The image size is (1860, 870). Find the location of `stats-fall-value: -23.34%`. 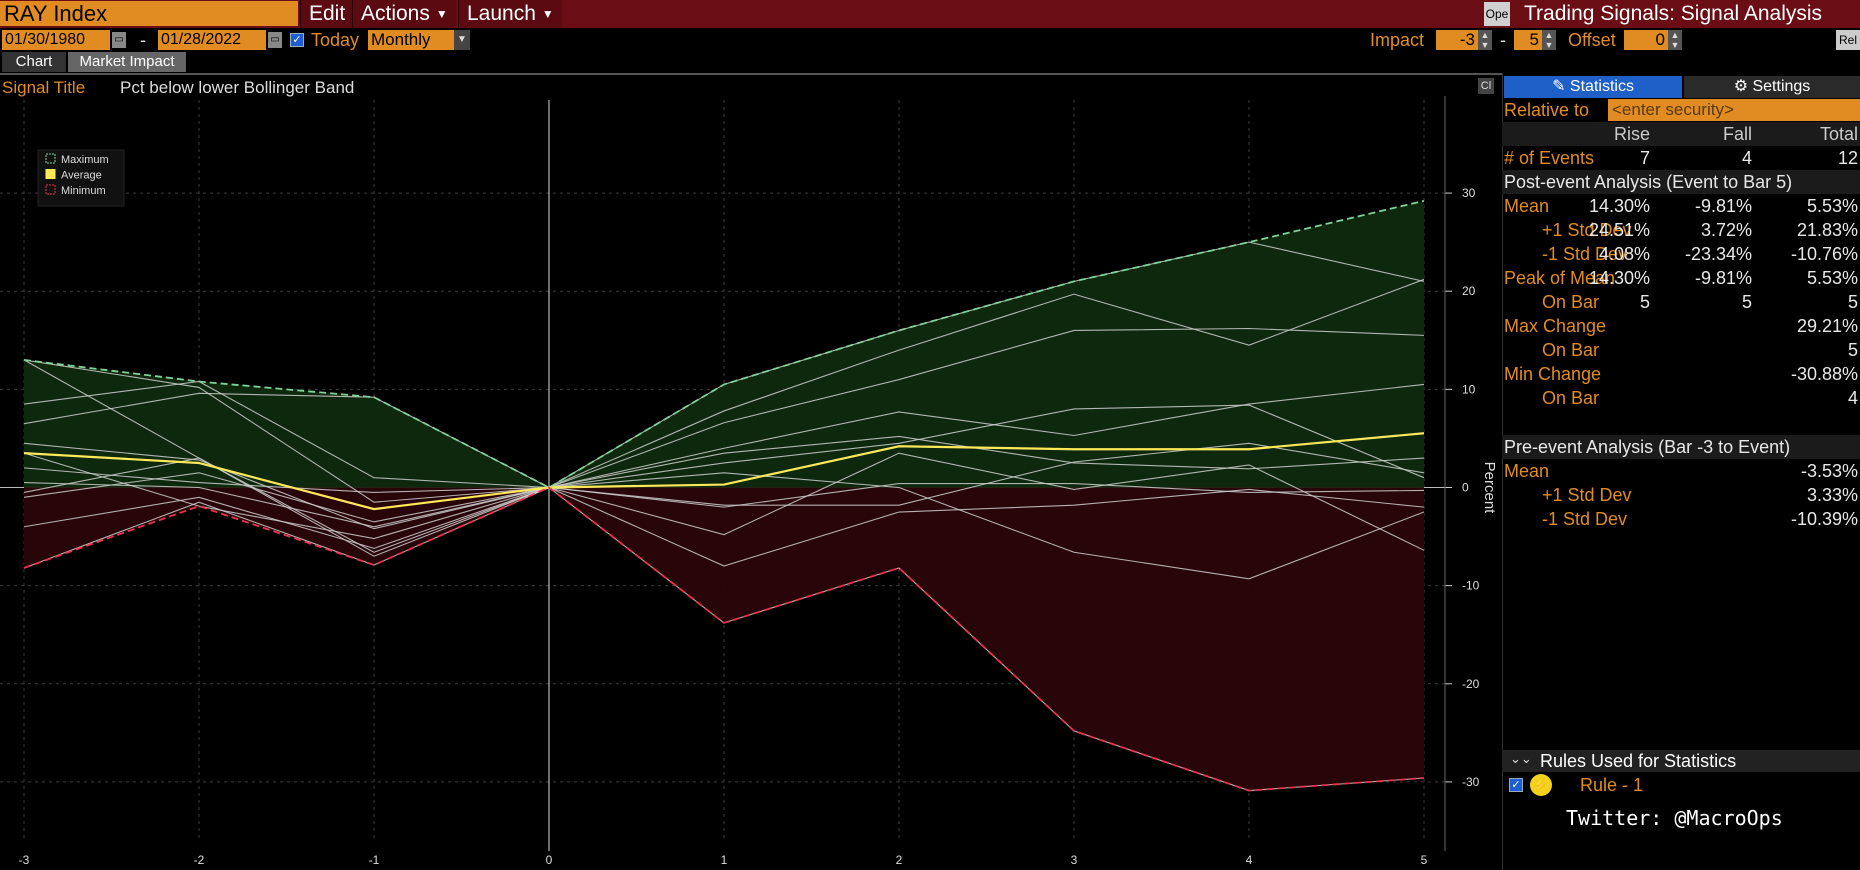

stats-fall-value: -23.34% is located at coordinates (1718, 254).